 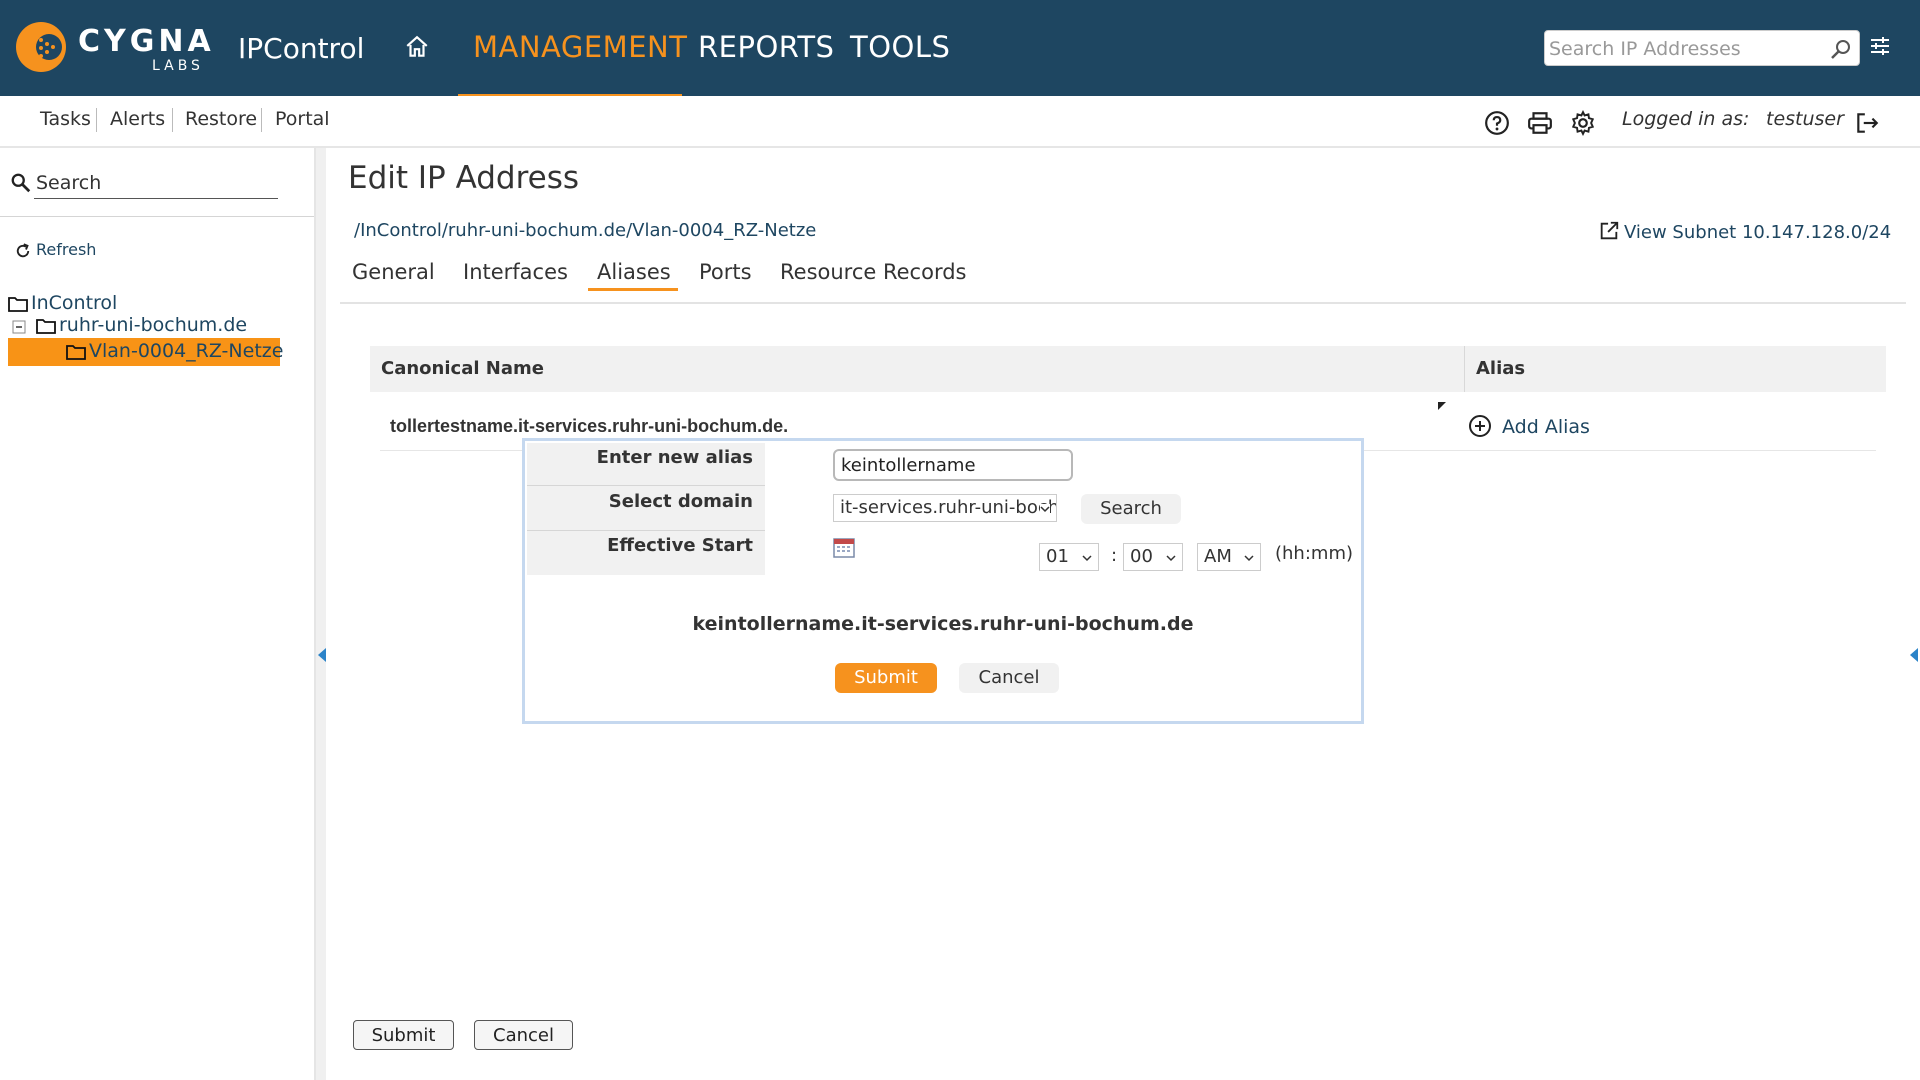 What do you see at coordinates (1442, 406) in the screenshot?
I see `resize-corner-icon` at bounding box center [1442, 406].